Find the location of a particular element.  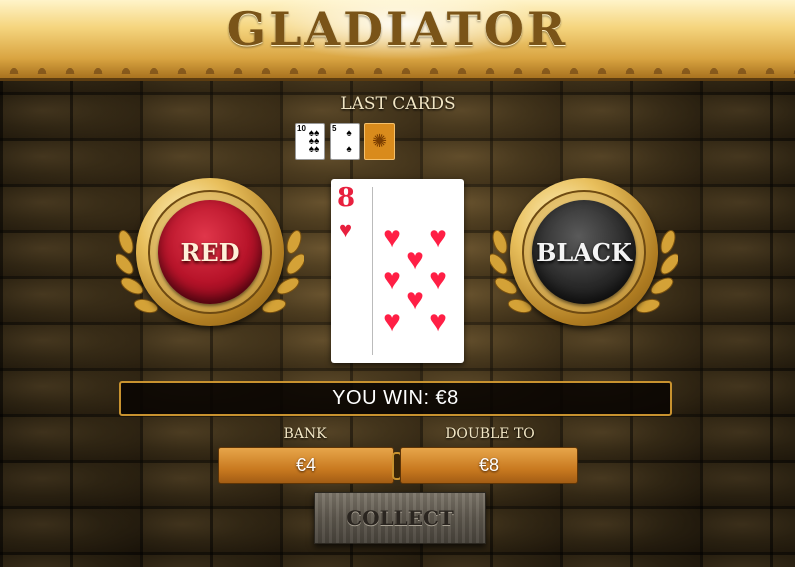

red-bet-button: RED is located at coordinates (210, 252).